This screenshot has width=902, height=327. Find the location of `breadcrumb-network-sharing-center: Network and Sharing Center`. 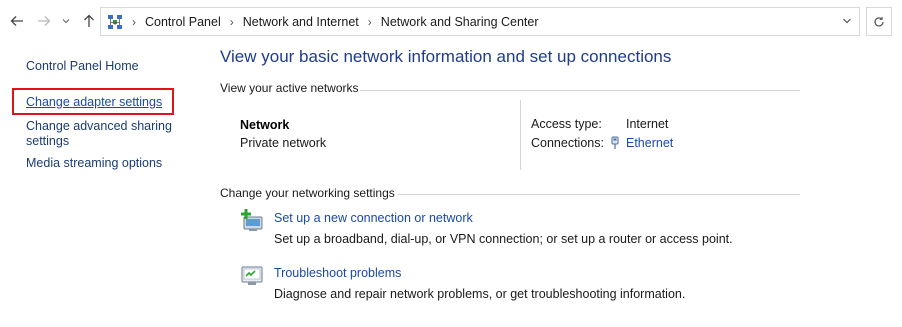

breadcrumb-network-sharing-center: Network and Sharing Center is located at coordinates (460, 22).